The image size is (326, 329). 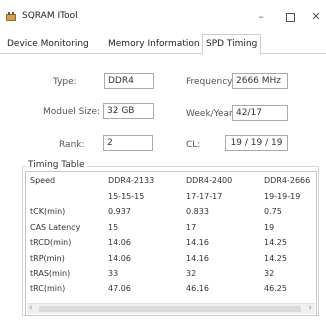 I want to click on table-cell-param: tRAS(min), so click(x=50, y=273).